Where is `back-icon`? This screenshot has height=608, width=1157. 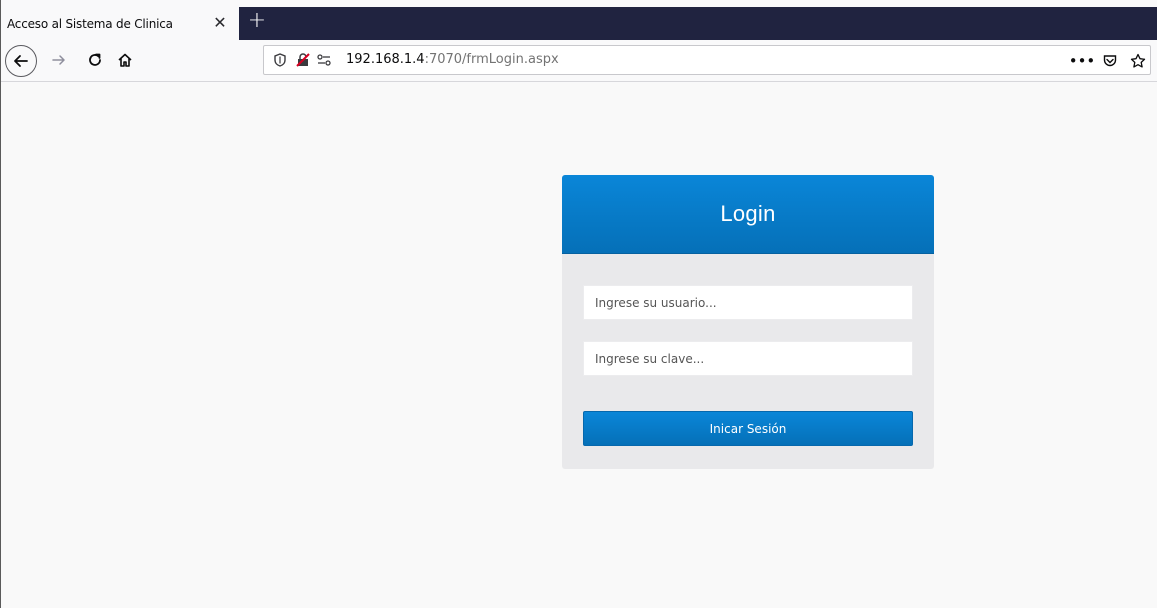
back-icon is located at coordinates (21, 61).